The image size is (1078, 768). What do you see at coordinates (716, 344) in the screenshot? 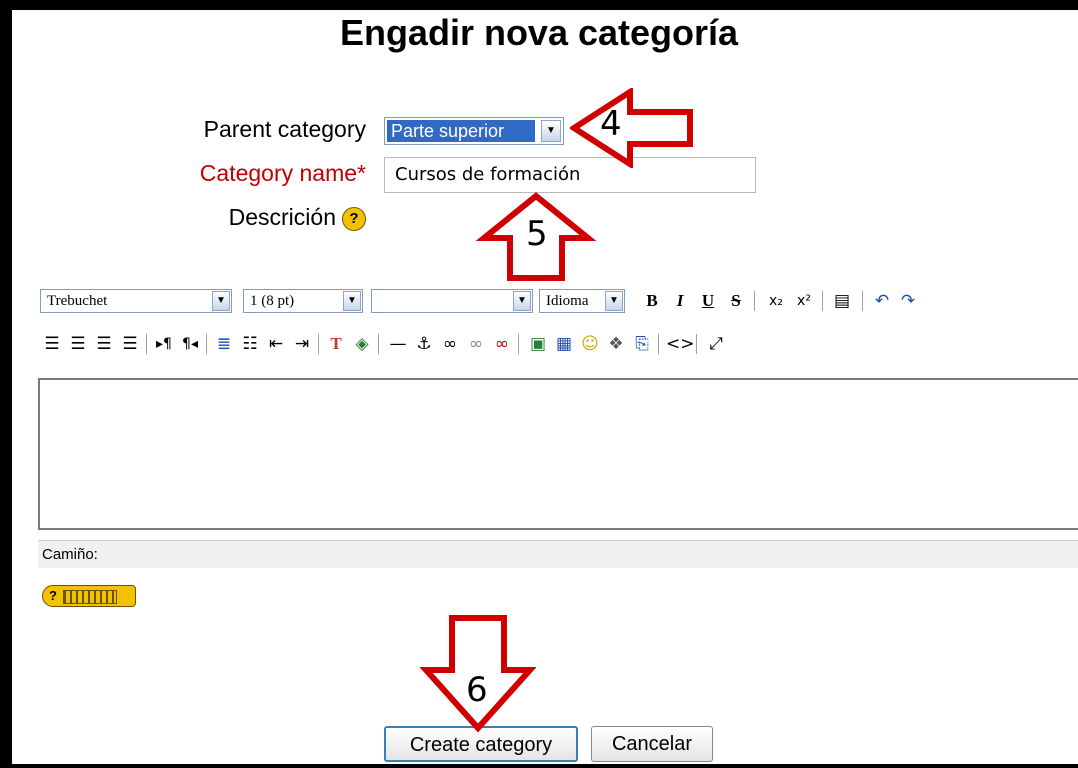
I see `fullscreen-icon: ⤢` at bounding box center [716, 344].